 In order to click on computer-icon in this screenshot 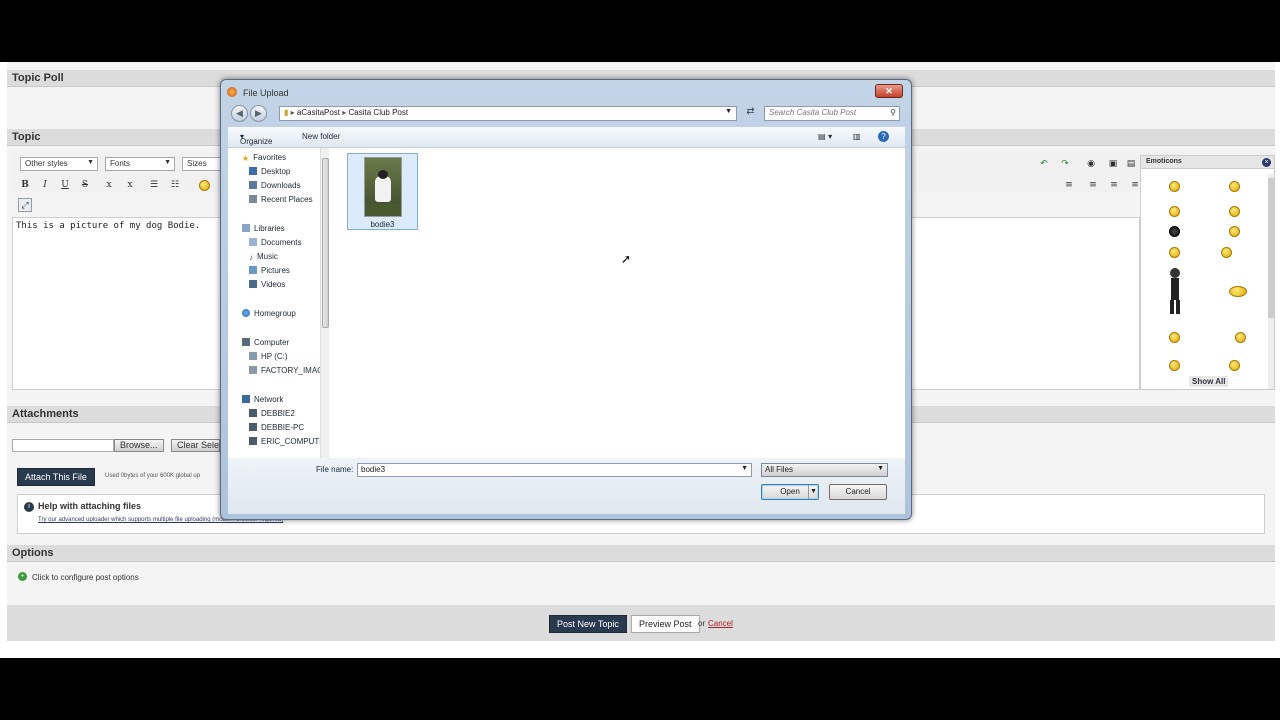, I will do `click(253, 413)`.